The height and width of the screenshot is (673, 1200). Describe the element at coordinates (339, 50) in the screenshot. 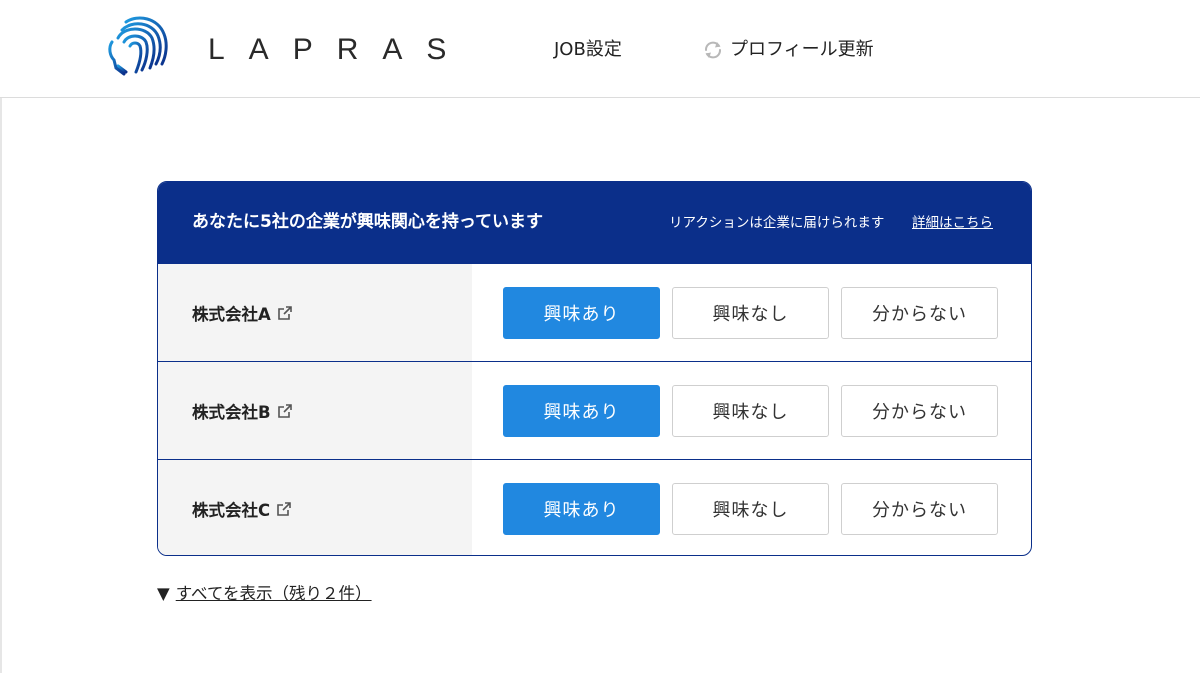

I see `logo-wordmark: LAPRAS` at that location.